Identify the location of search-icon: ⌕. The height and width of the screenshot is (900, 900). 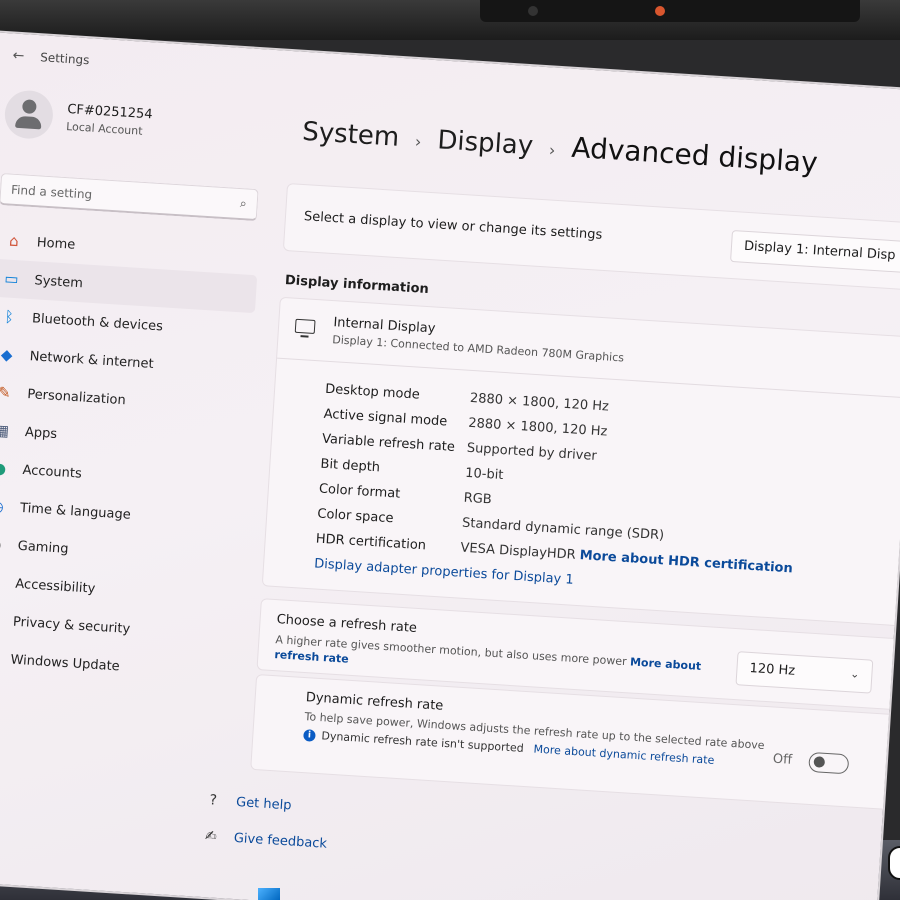
(244, 203).